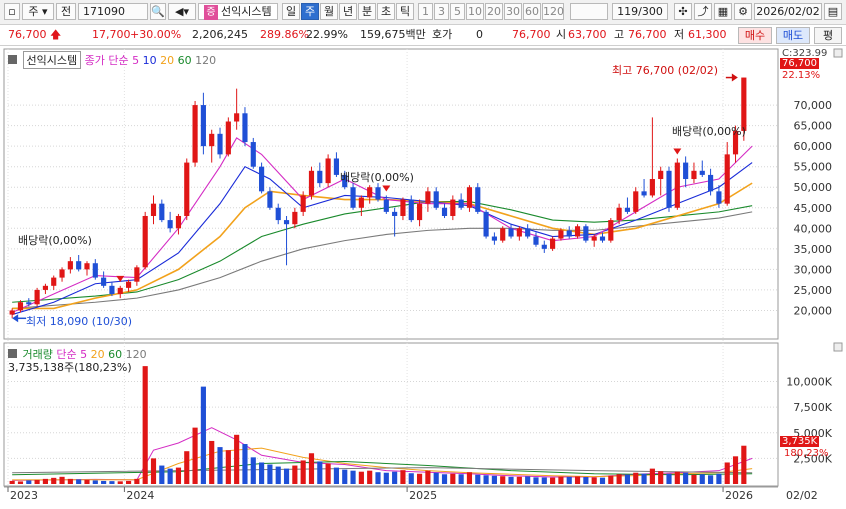 The image size is (846, 509). What do you see at coordinates (184, 60) in the screenshot?
I see `ma-60: 60` at bounding box center [184, 60].